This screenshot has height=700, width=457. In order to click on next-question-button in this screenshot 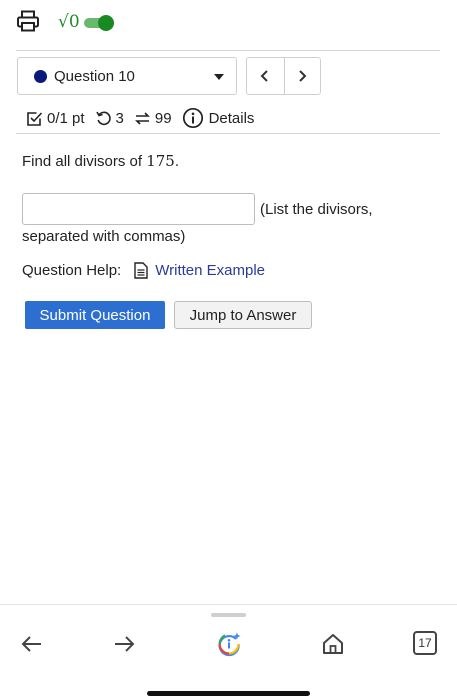, I will do `click(302, 76)`.